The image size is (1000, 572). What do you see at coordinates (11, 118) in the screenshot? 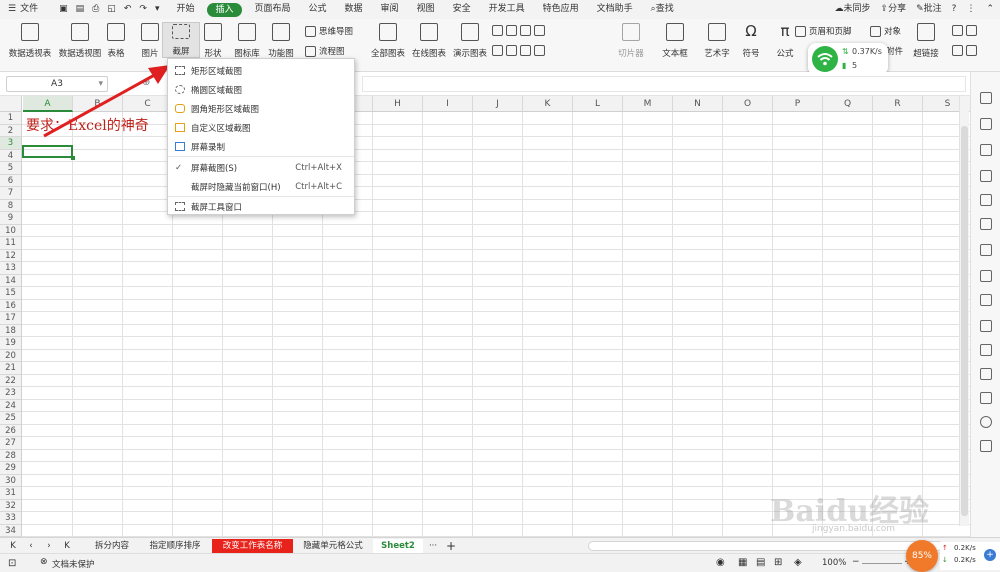
I see `row-header: 1` at bounding box center [11, 118].